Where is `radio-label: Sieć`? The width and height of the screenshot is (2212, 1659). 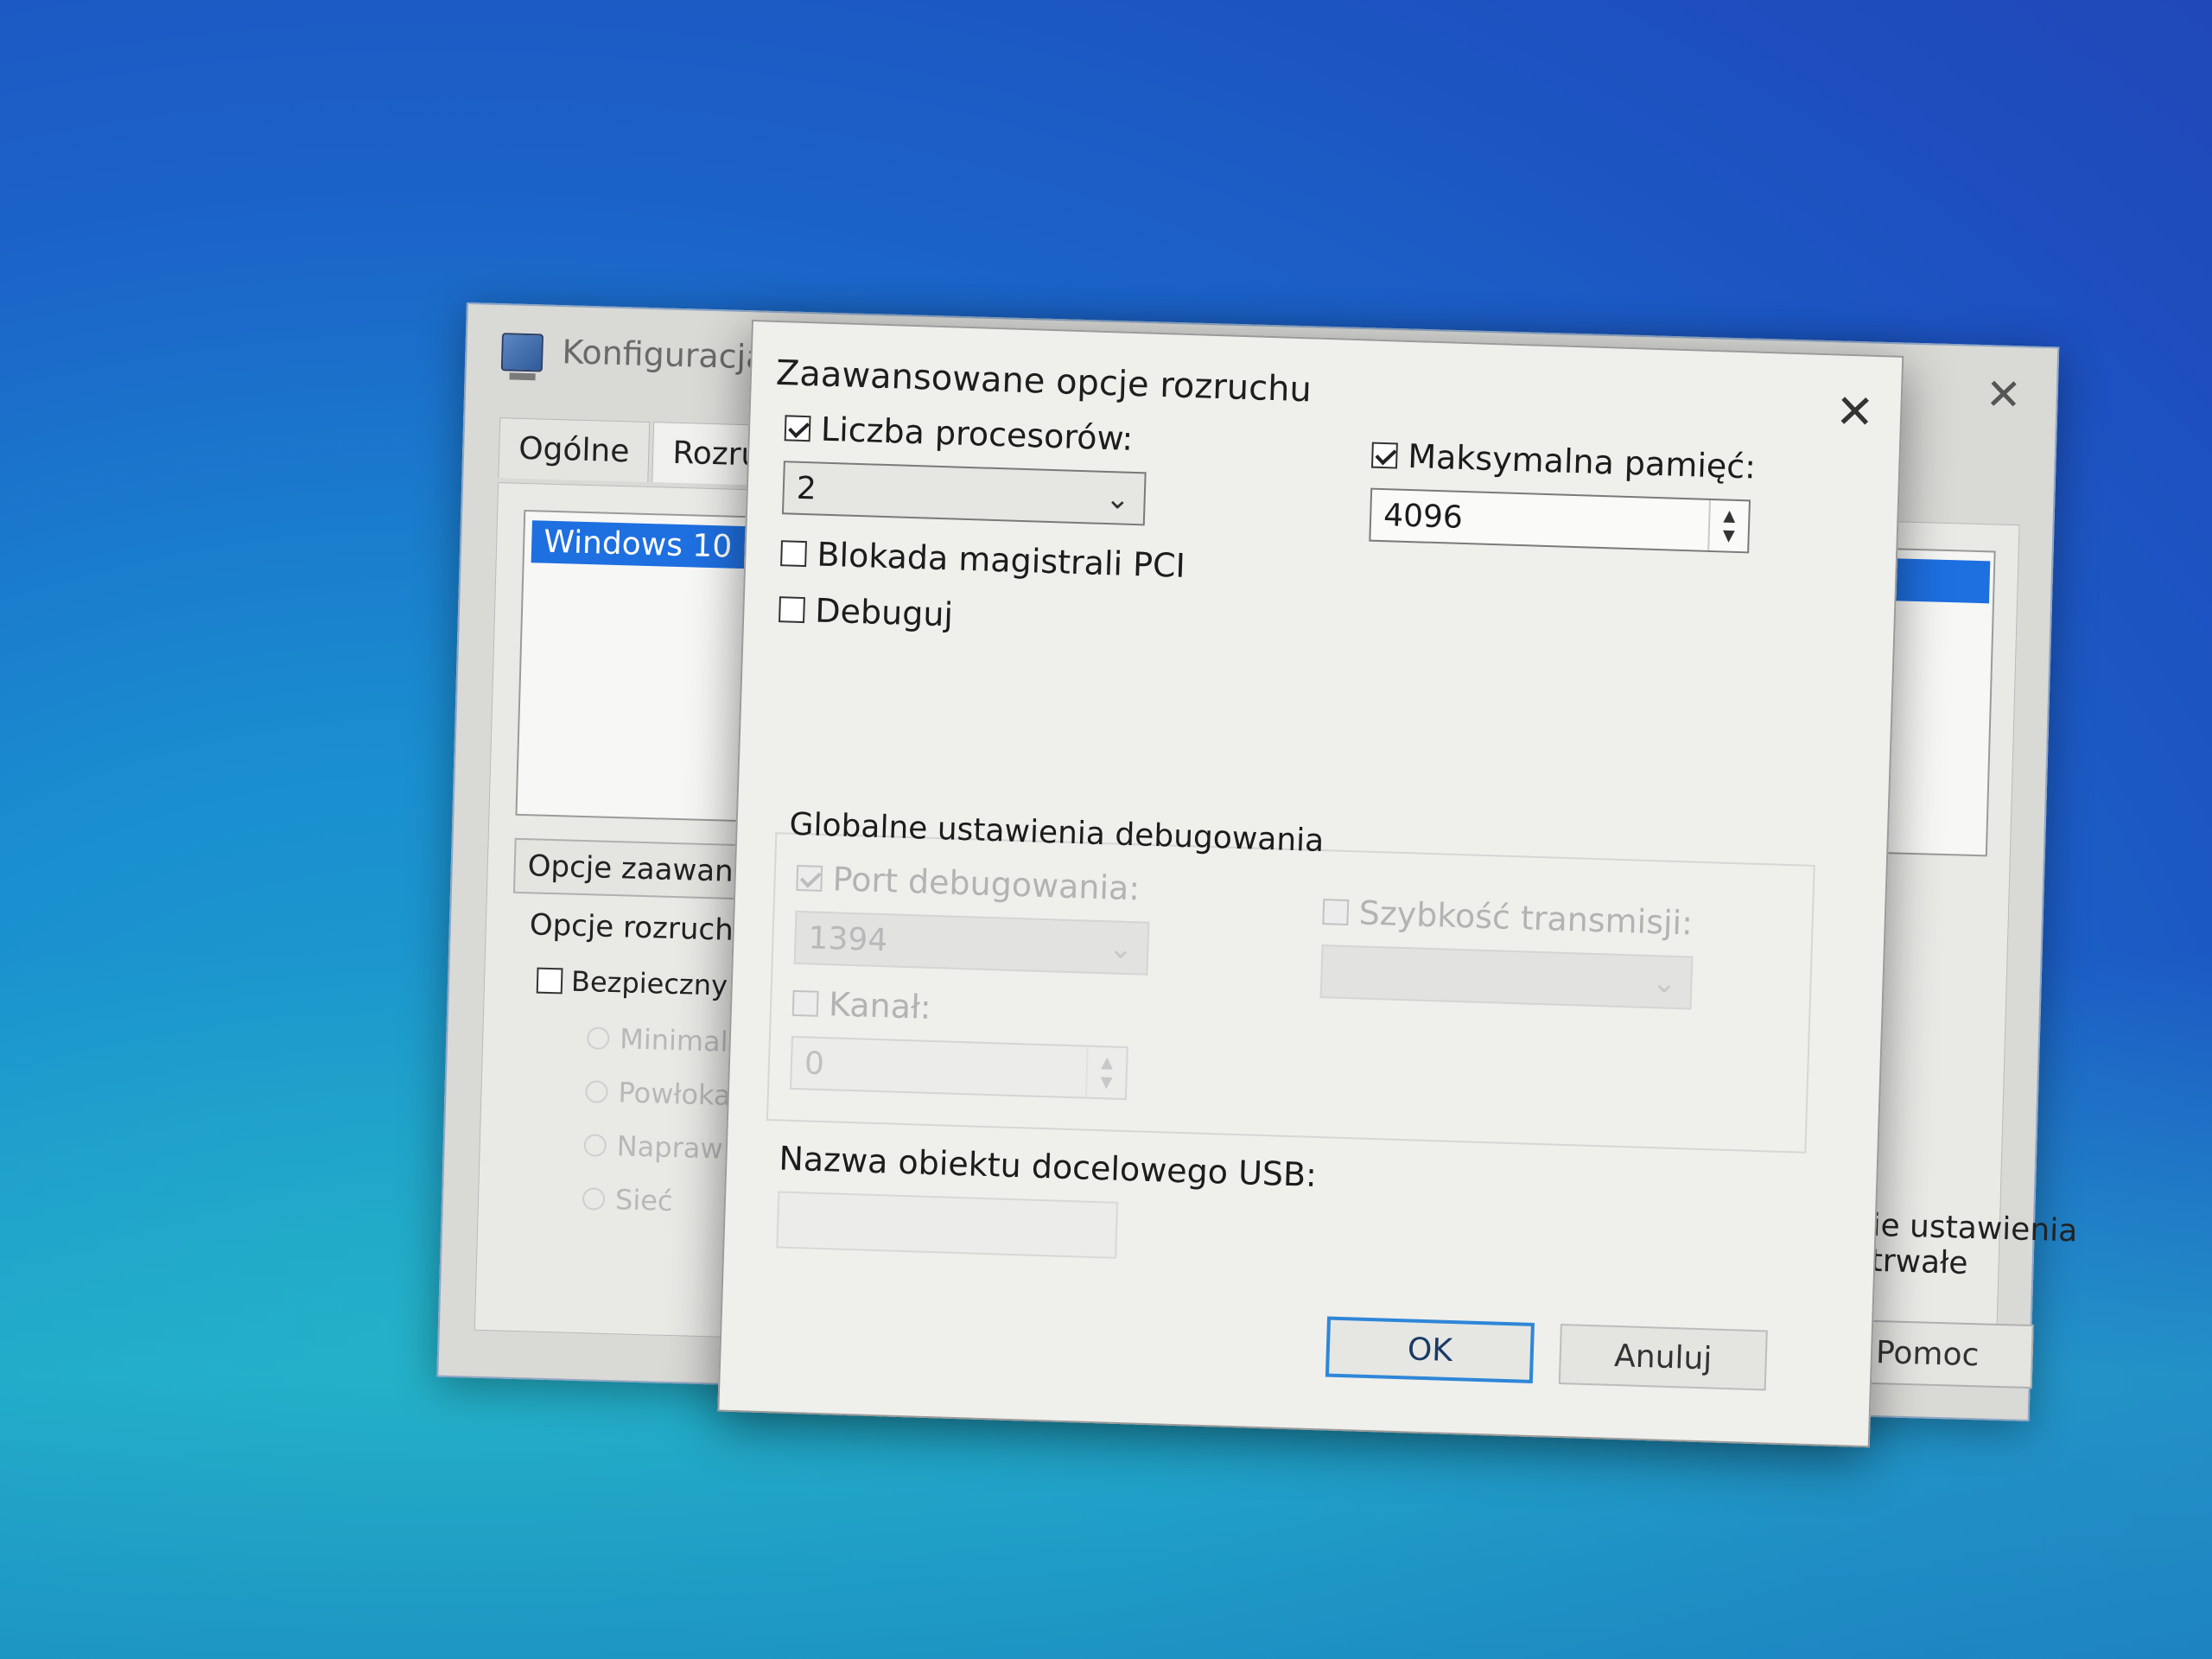
radio-label: Sieć is located at coordinates (644, 1200).